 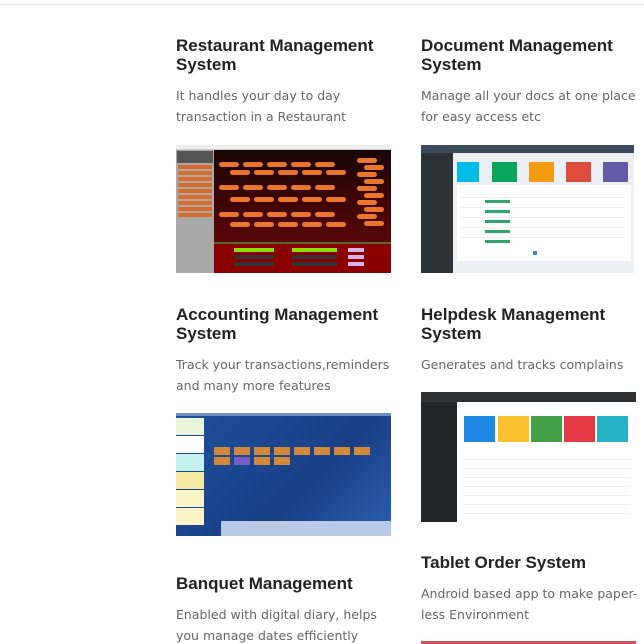 What do you see at coordinates (322, 4) in the screenshot?
I see `top-divider` at bounding box center [322, 4].